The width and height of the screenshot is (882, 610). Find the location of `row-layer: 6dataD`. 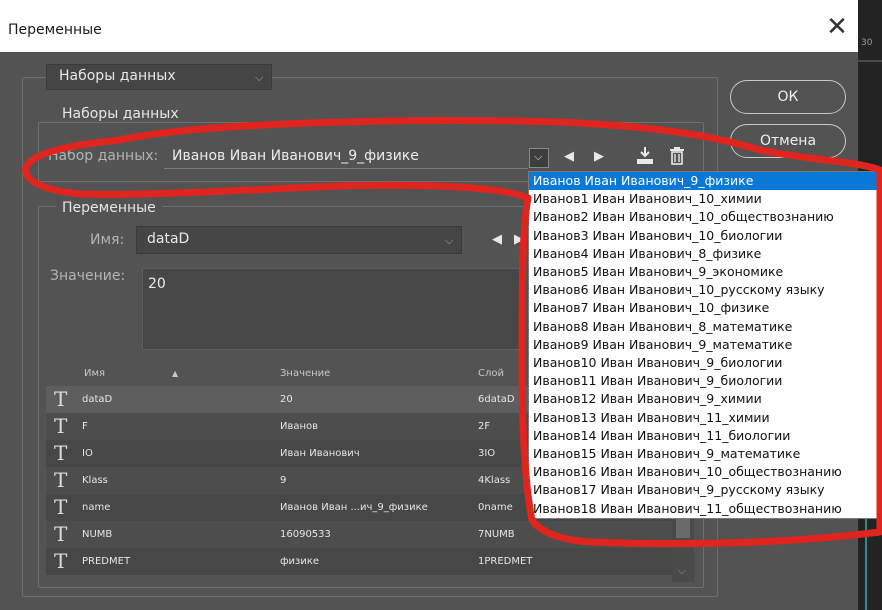

row-layer: 6dataD is located at coordinates (496, 399).